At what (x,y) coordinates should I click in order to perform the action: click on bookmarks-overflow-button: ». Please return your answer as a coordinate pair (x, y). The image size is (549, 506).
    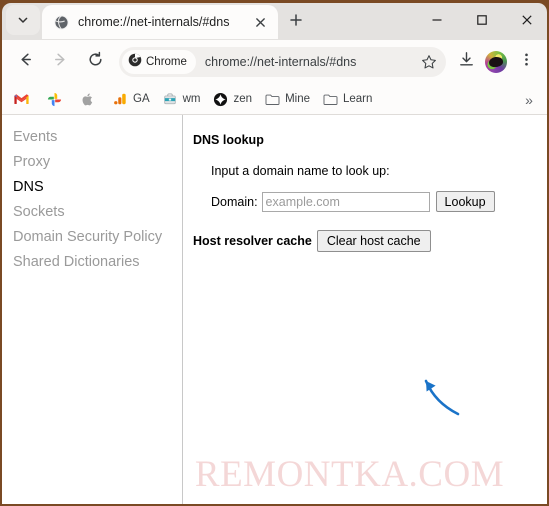
    Looking at the image, I should click on (529, 100).